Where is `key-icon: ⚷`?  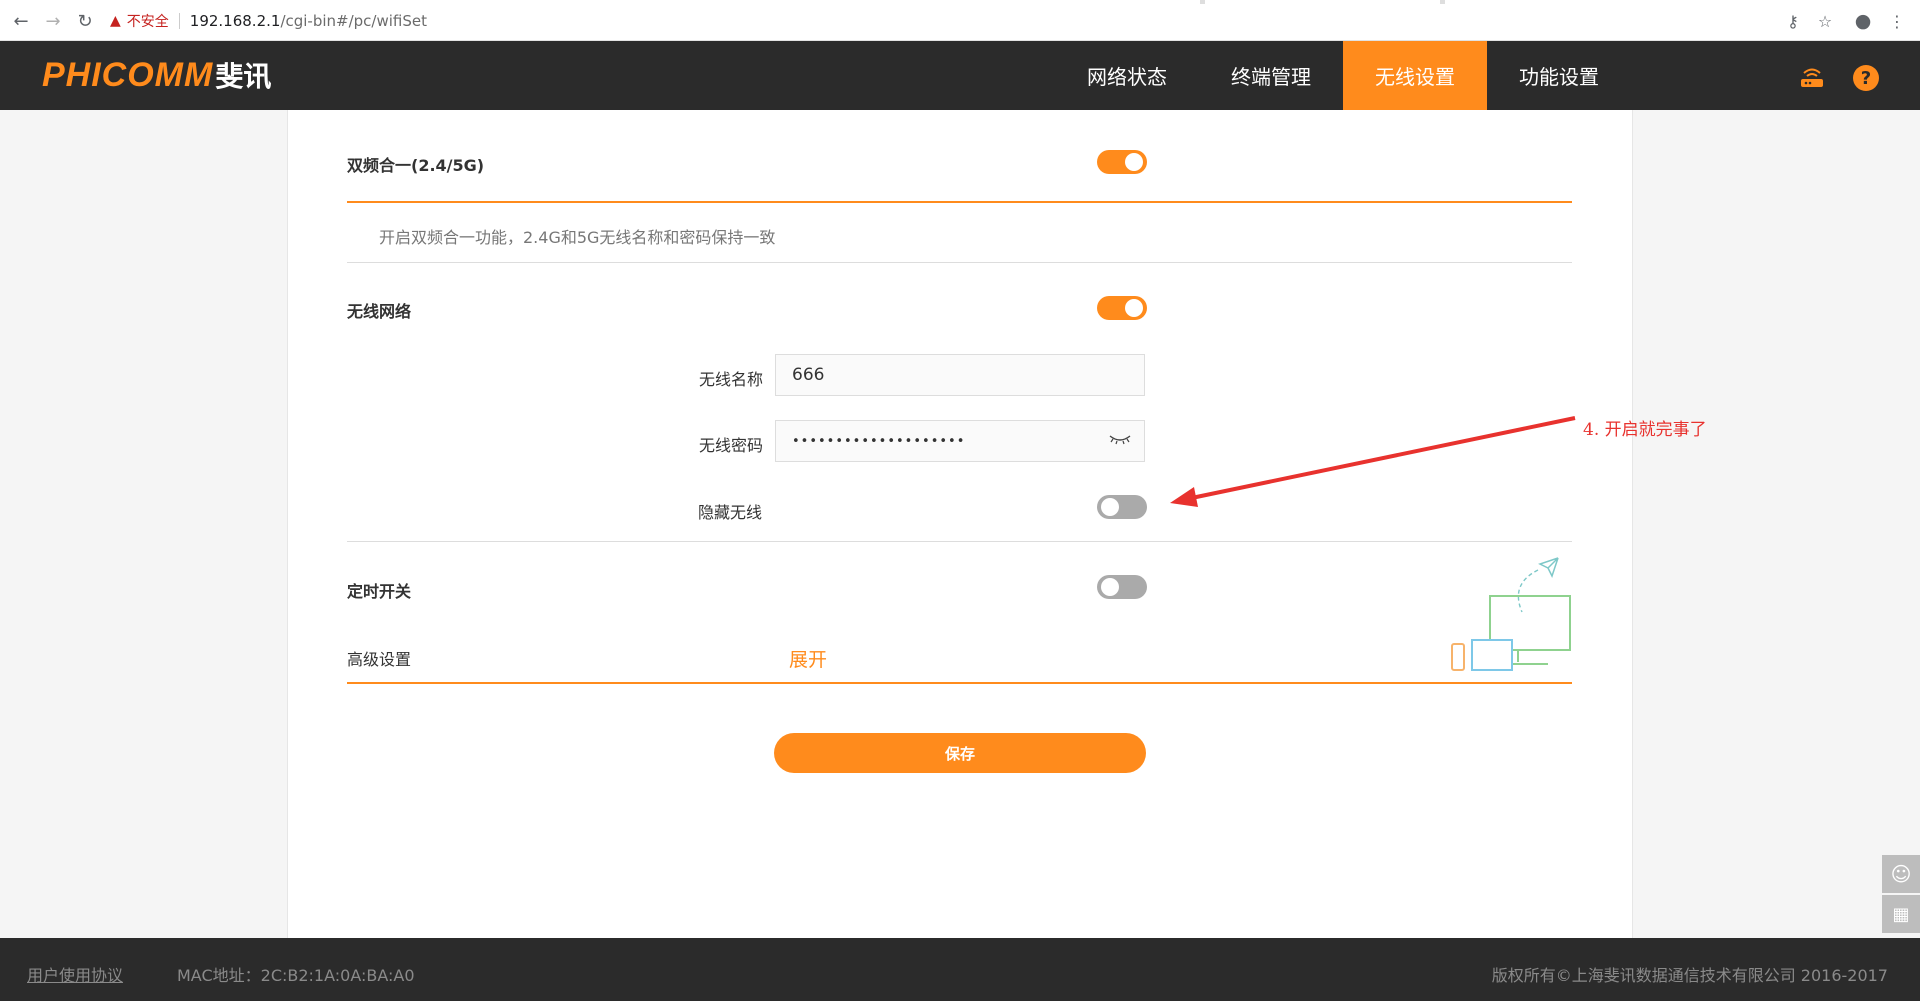 key-icon: ⚷ is located at coordinates (1793, 21).